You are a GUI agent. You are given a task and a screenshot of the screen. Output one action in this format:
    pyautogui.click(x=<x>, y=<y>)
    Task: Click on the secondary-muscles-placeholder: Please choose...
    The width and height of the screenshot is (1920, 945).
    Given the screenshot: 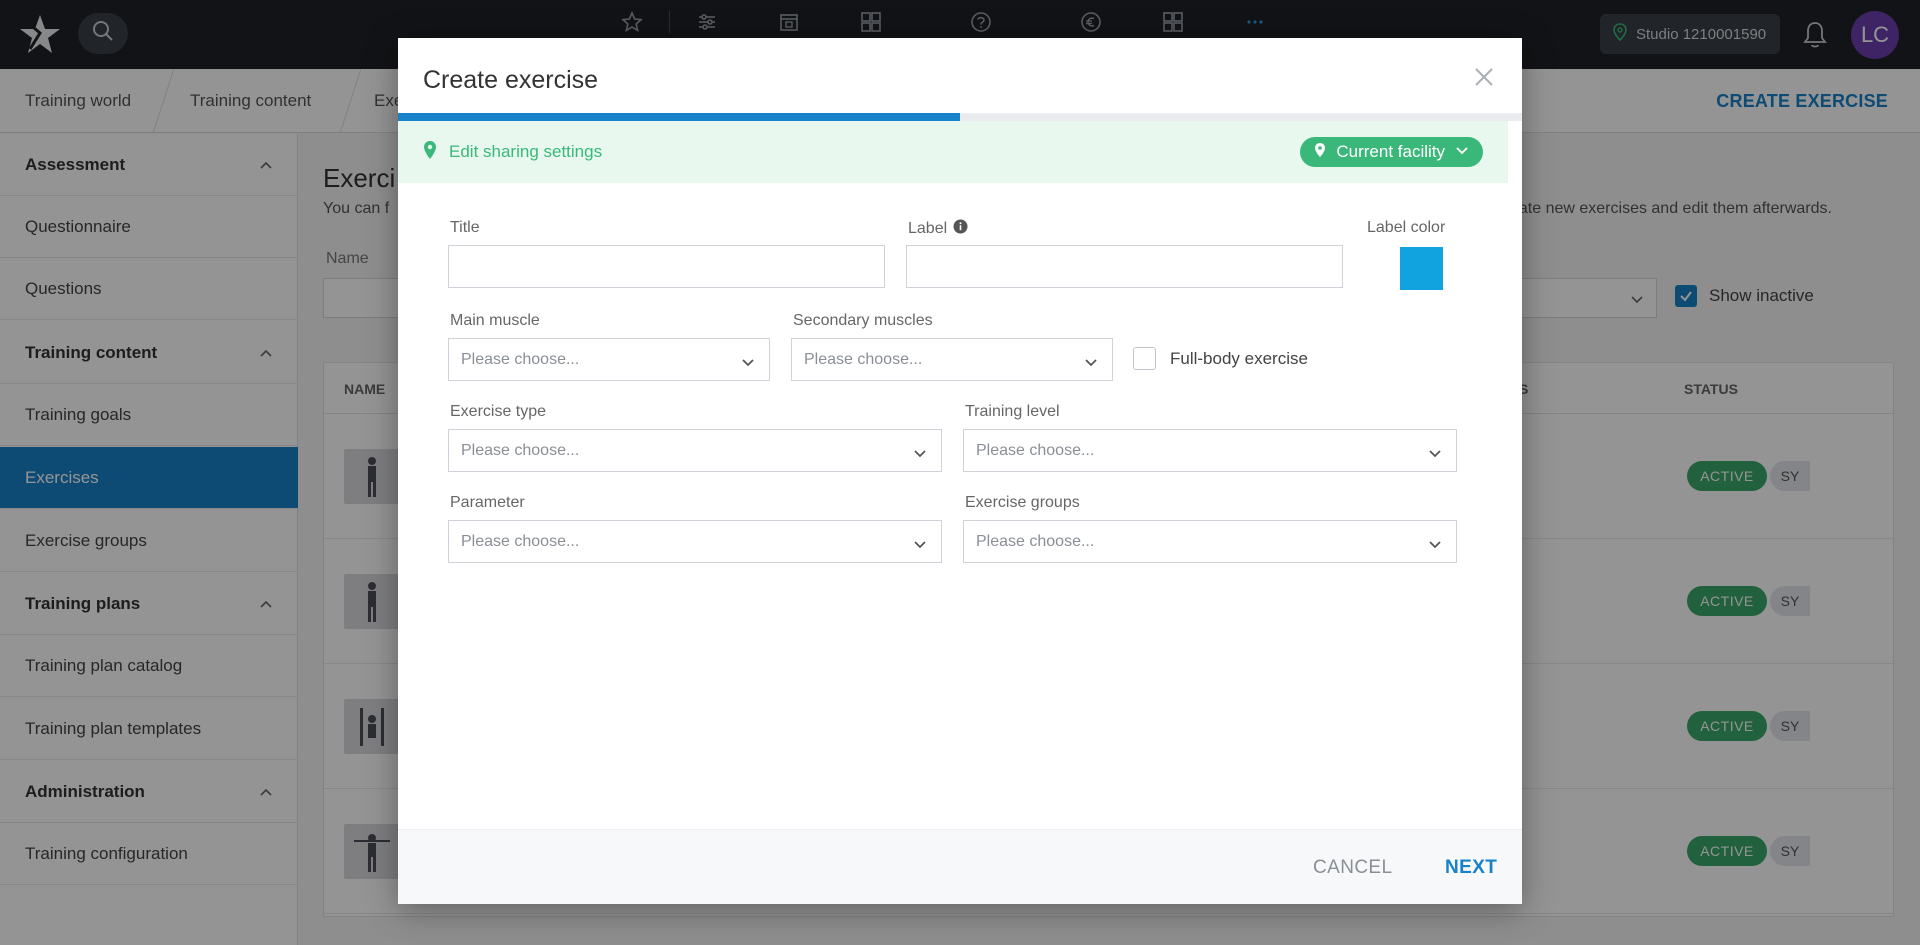 What is the action you would take?
    pyautogui.click(x=863, y=359)
    